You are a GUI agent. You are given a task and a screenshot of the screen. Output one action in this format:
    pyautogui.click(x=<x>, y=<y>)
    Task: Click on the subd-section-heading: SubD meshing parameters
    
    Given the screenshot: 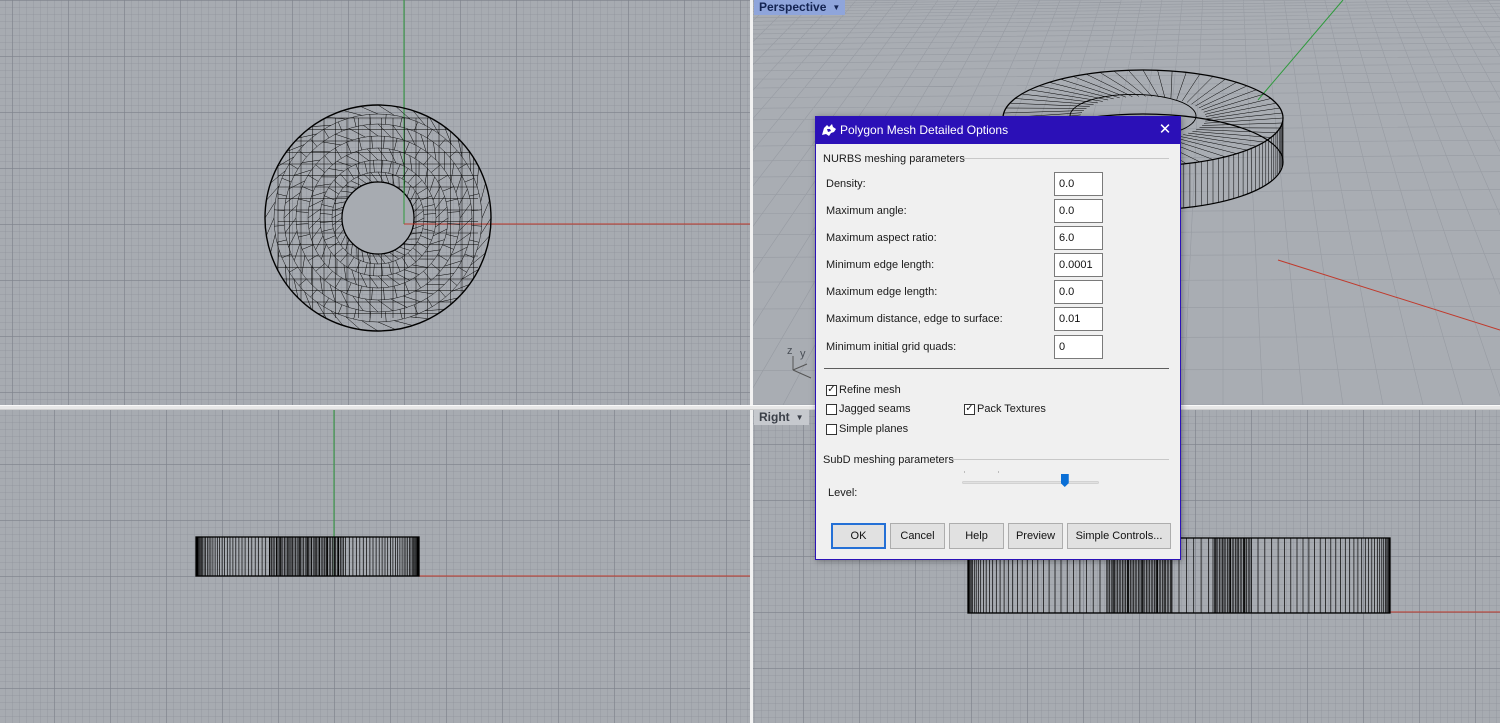 What is the action you would take?
    pyautogui.click(x=888, y=460)
    